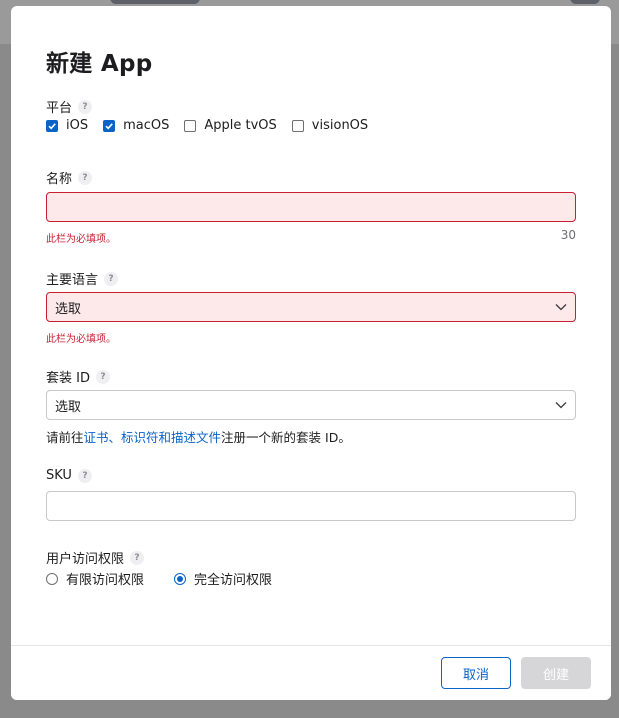 The height and width of the screenshot is (718, 619). Describe the element at coordinates (85, 177) in the screenshot. I see `name-help-icon: ?` at that location.